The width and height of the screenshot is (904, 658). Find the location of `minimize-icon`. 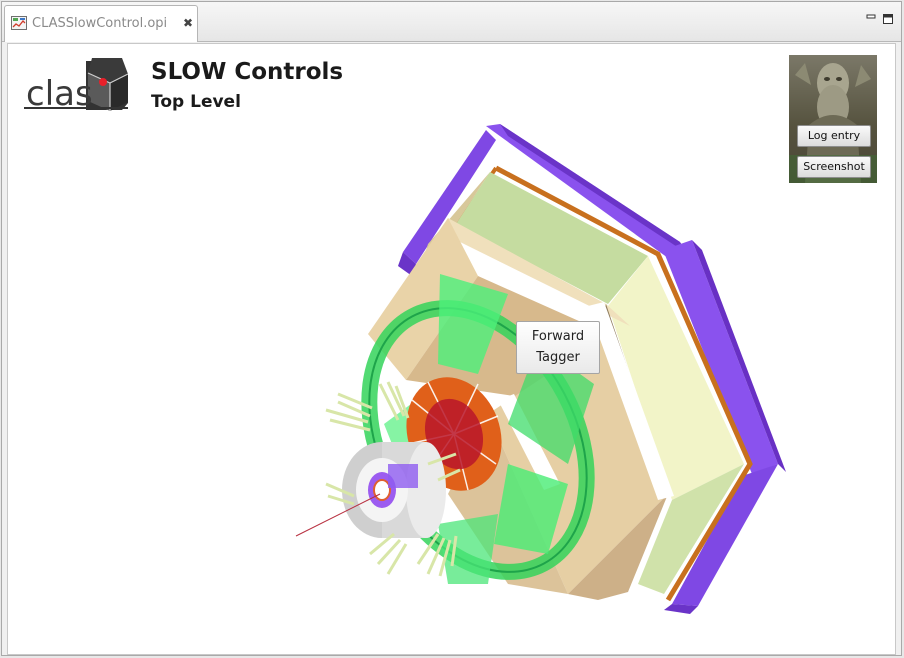

minimize-icon is located at coordinates (871, 19).